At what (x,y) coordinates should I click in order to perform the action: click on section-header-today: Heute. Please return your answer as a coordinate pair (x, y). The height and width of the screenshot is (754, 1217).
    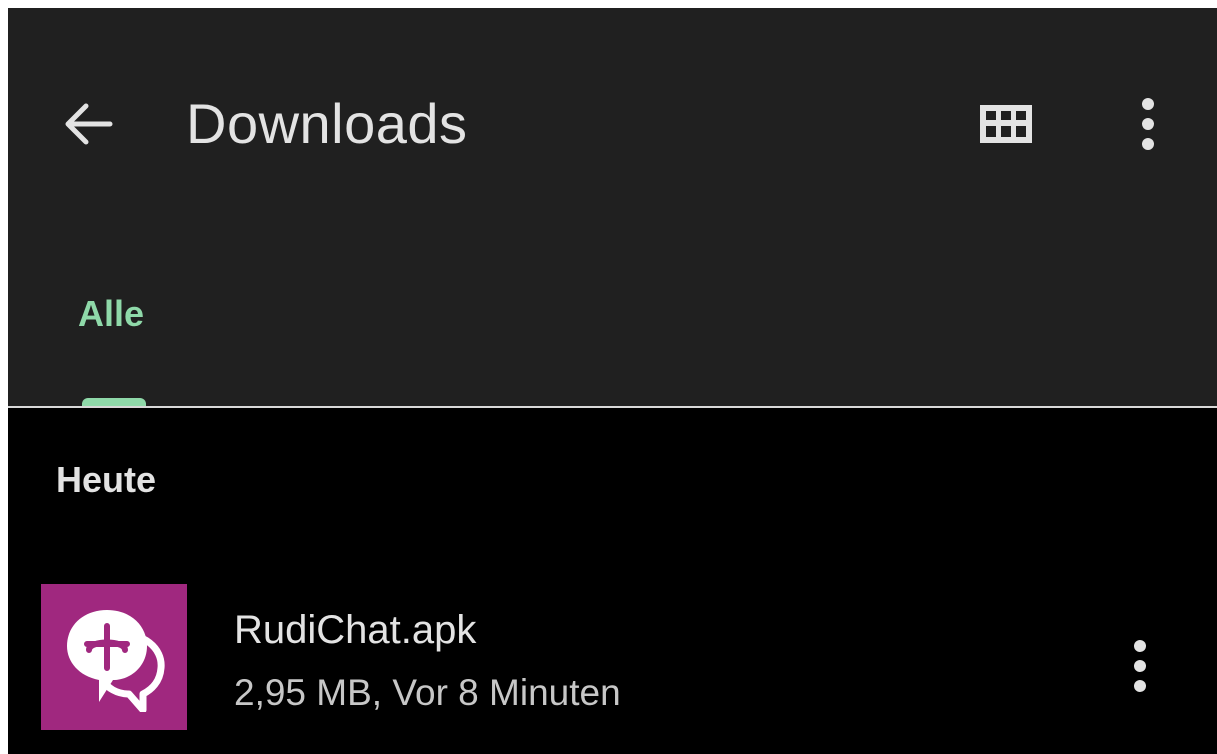
    Looking at the image, I should click on (106, 479).